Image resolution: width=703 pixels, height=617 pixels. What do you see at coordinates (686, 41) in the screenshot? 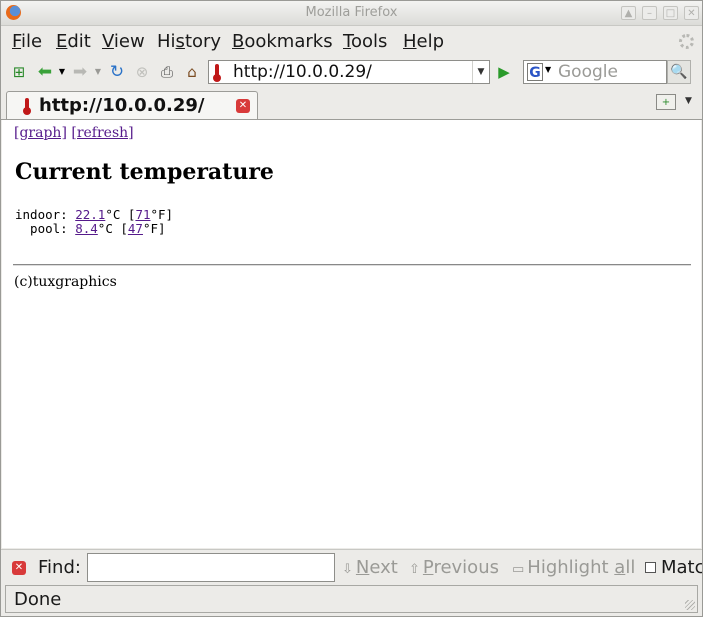
I see `throbber-icon` at bounding box center [686, 41].